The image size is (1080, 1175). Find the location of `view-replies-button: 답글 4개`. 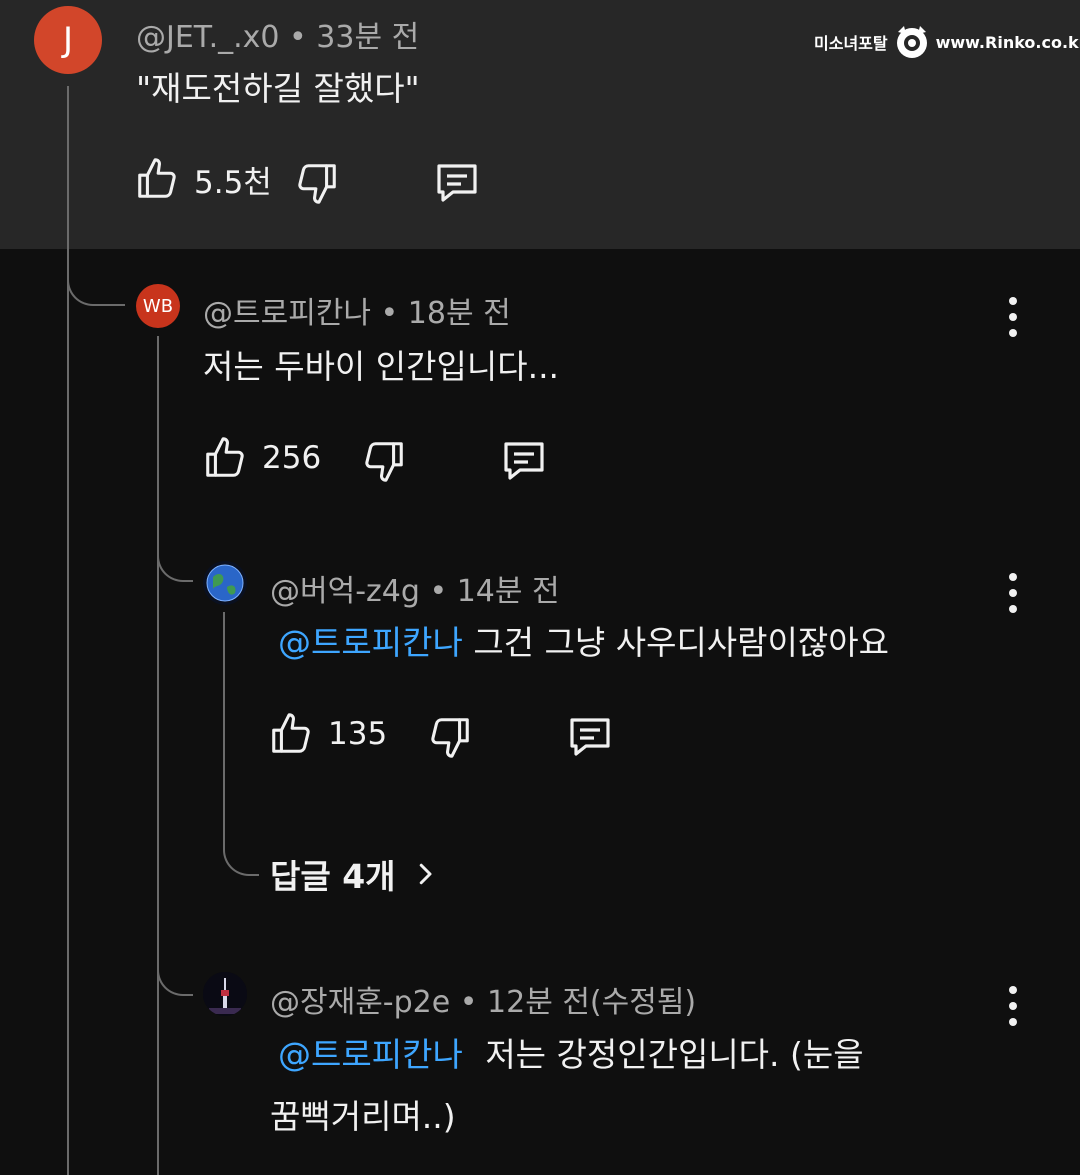

view-replies-button: 답글 4개 is located at coordinates (355, 874).